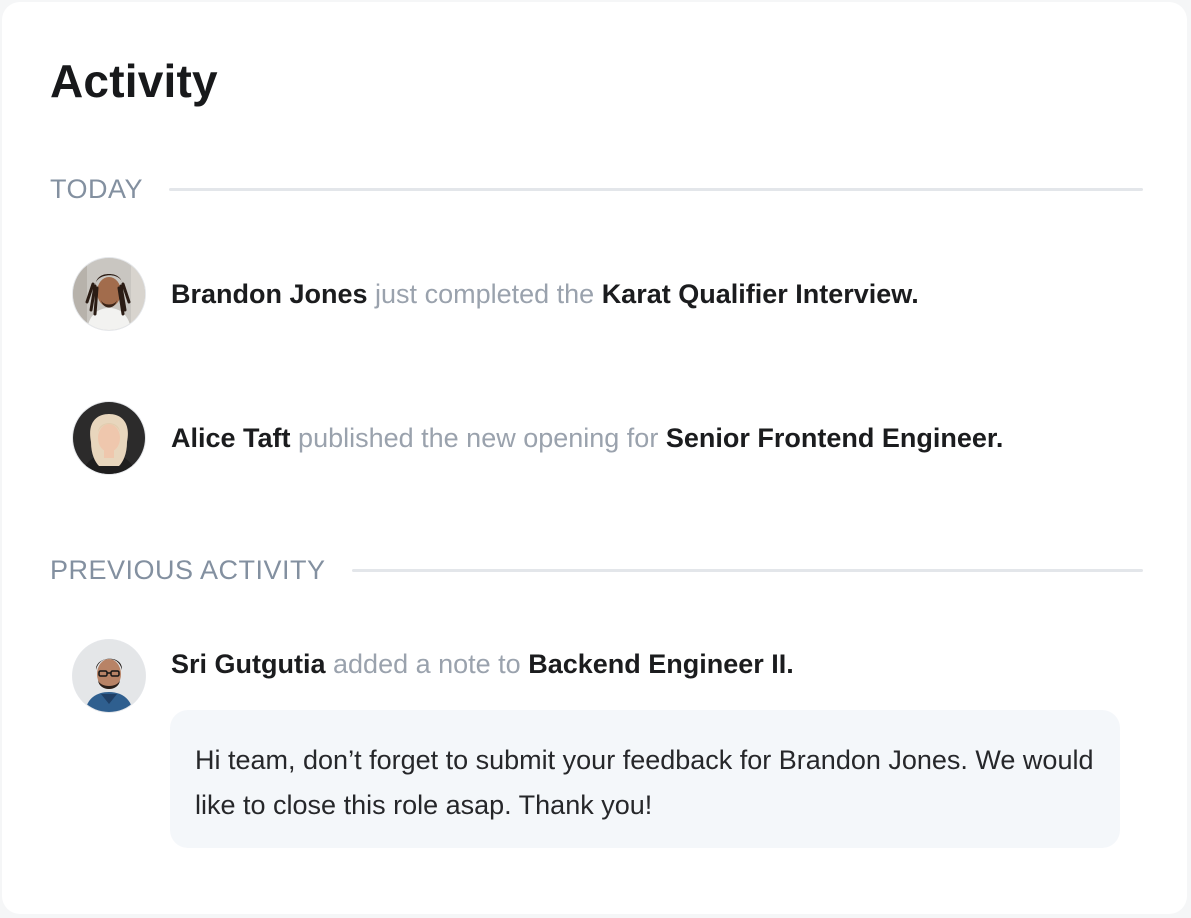 Image resolution: width=1191 pixels, height=918 pixels. I want to click on activity-target: Backend Engineer II., so click(661, 664).